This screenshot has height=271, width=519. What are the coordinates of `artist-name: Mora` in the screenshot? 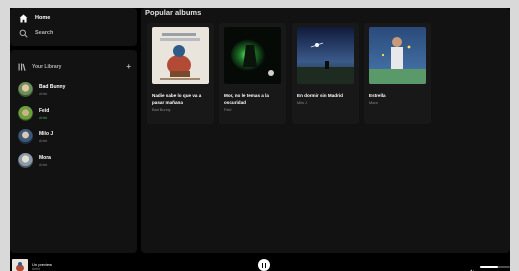 It's located at (45, 157).